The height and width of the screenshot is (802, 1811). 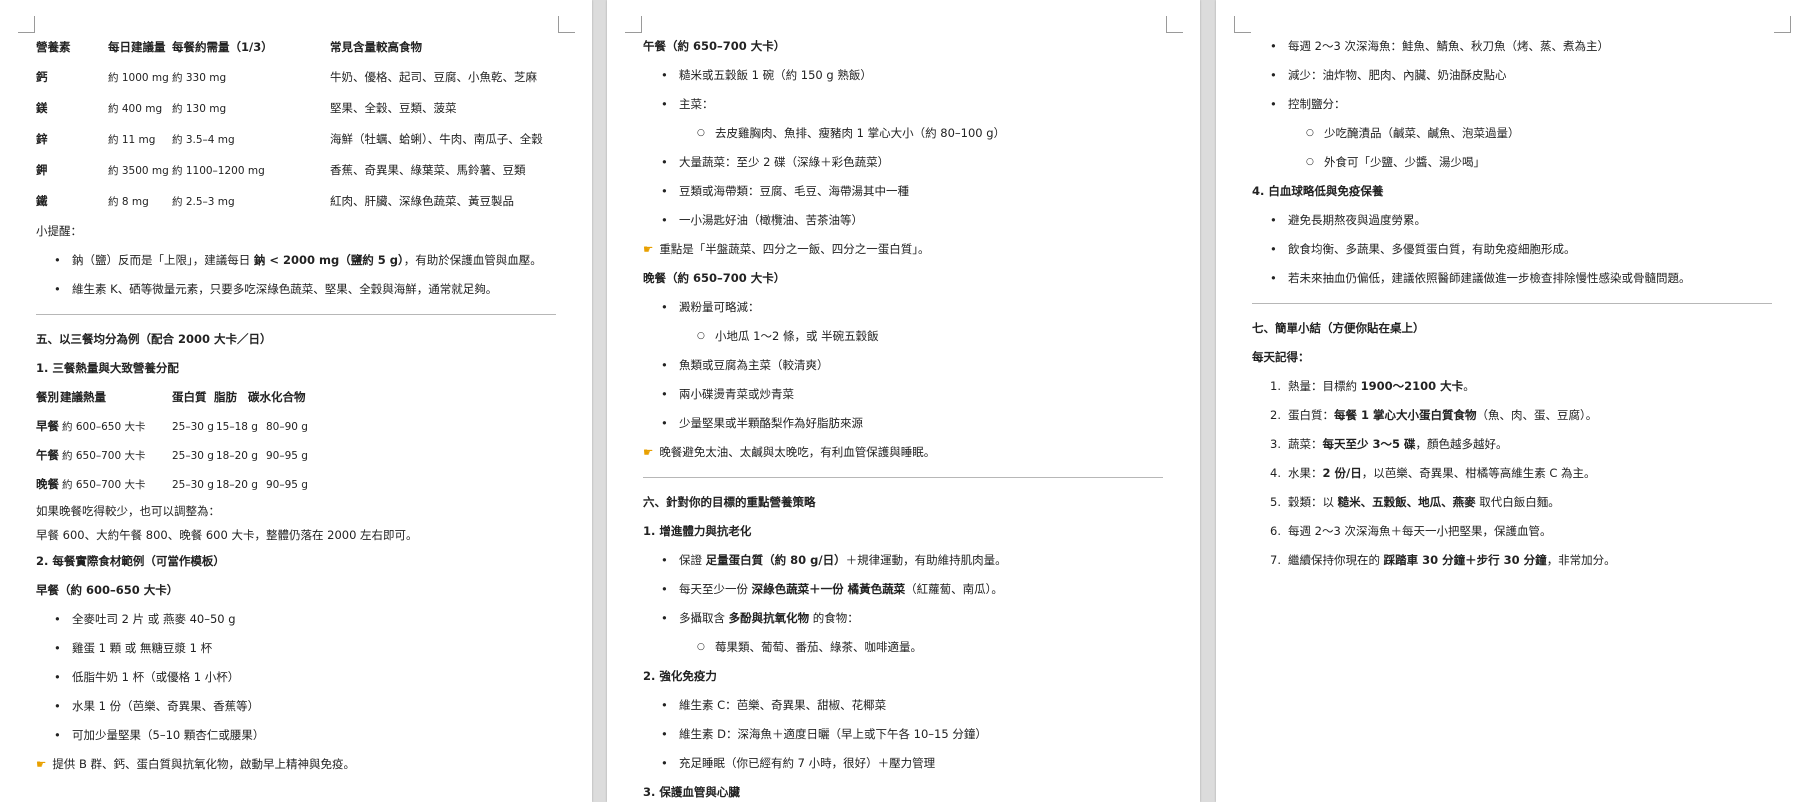 I want to click on table-cell: 80–90 g, so click(x=287, y=427).